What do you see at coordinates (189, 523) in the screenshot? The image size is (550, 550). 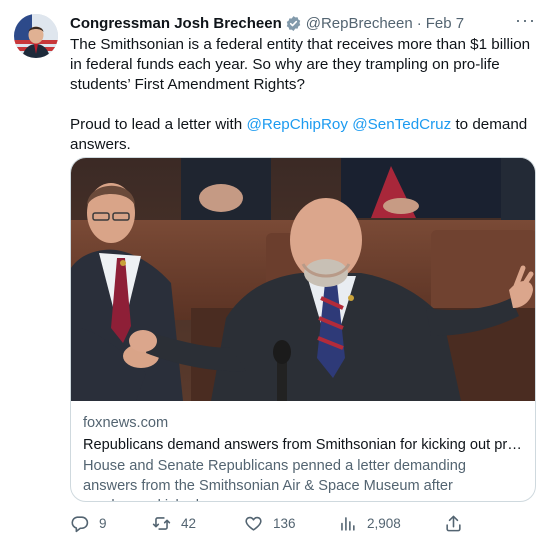 I see `retweet-count: 42` at bounding box center [189, 523].